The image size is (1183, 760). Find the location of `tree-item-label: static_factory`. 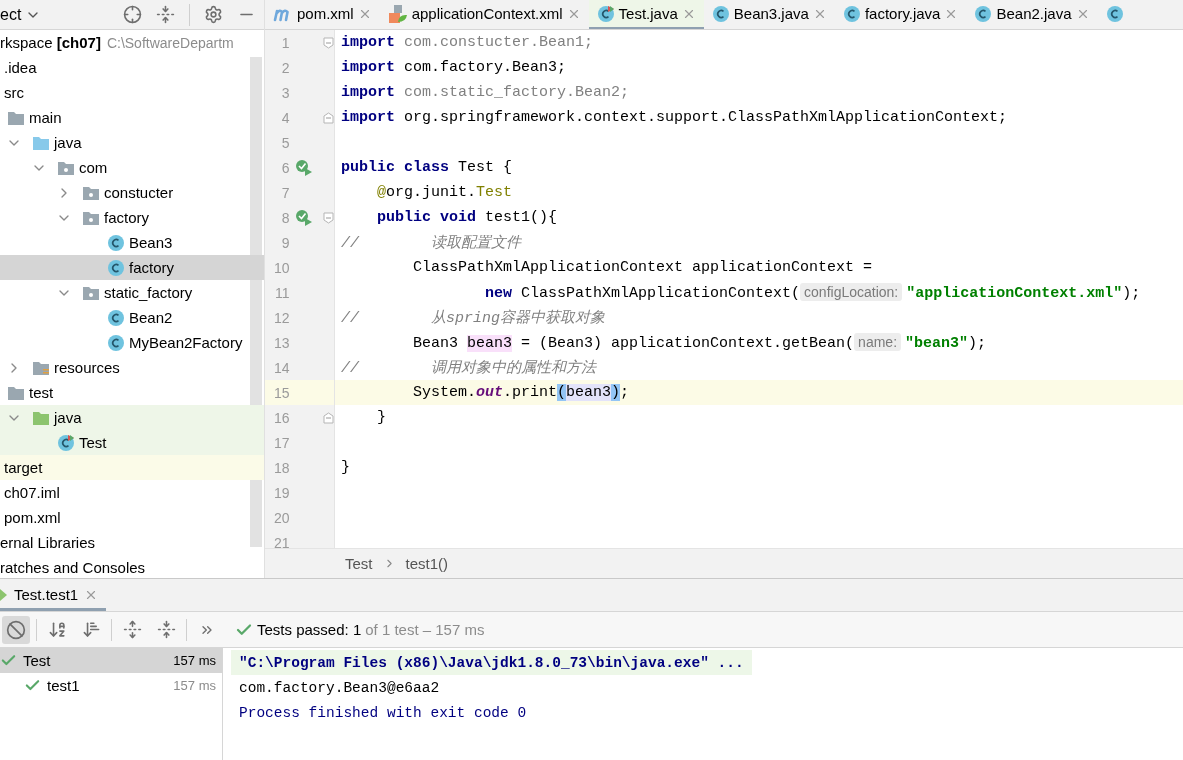

tree-item-label: static_factory is located at coordinates (148, 292).